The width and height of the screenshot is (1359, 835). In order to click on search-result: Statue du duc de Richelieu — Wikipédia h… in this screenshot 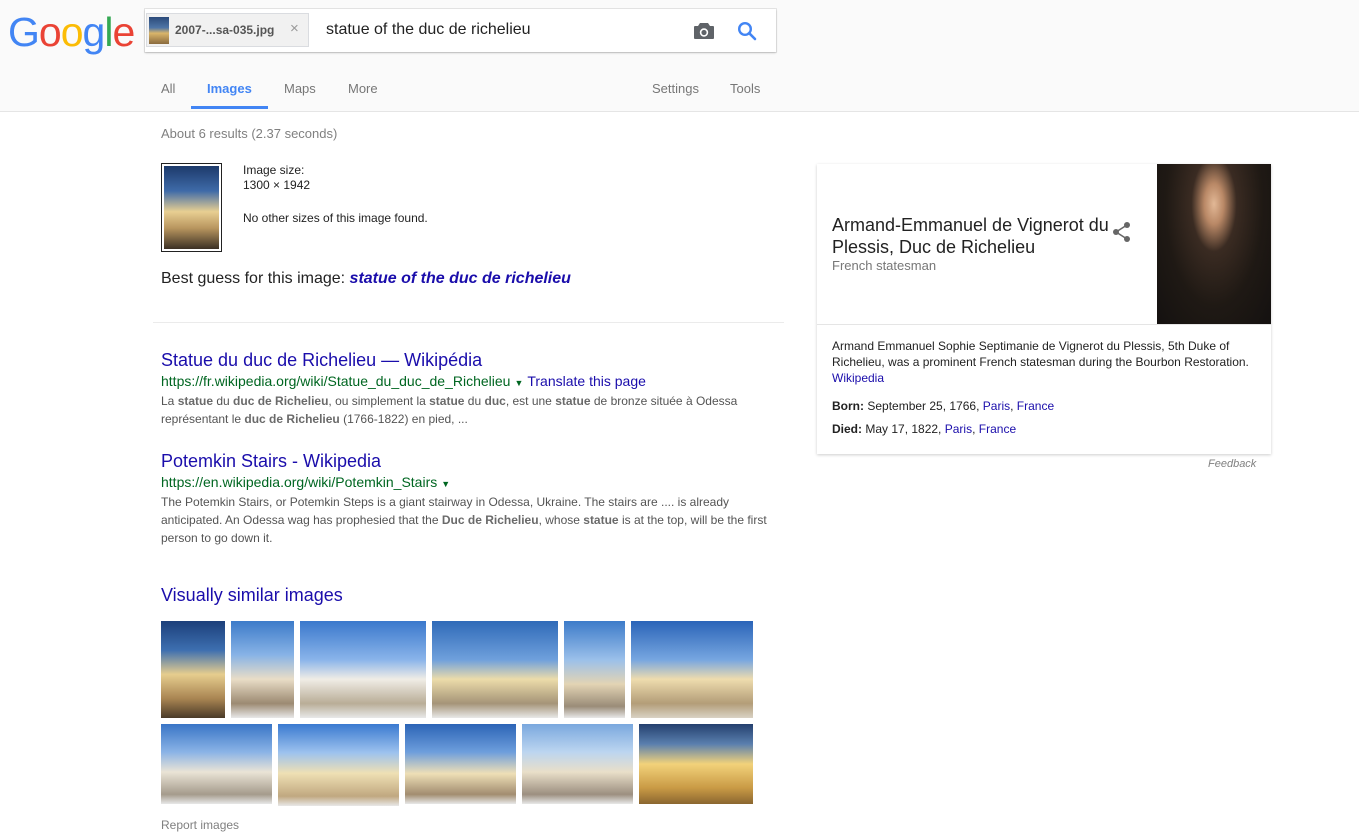, I will do `click(471, 388)`.